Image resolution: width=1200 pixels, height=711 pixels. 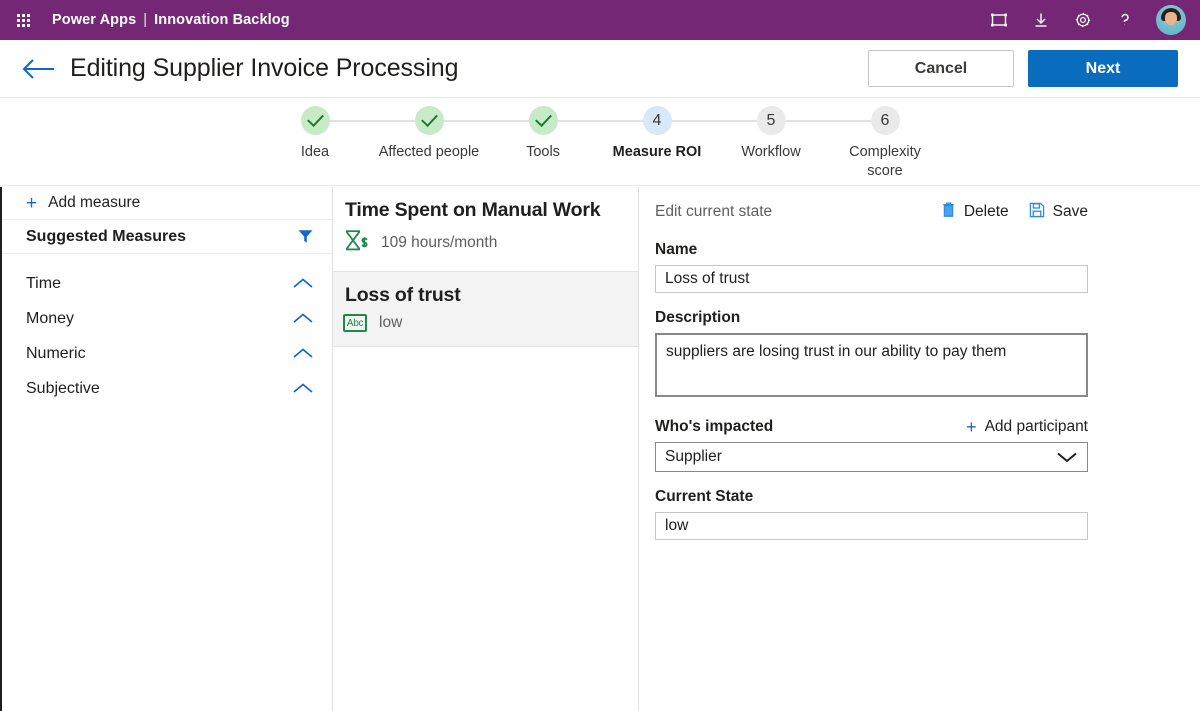 I want to click on category-numeric: Numeric, so click(x=167, y=353).